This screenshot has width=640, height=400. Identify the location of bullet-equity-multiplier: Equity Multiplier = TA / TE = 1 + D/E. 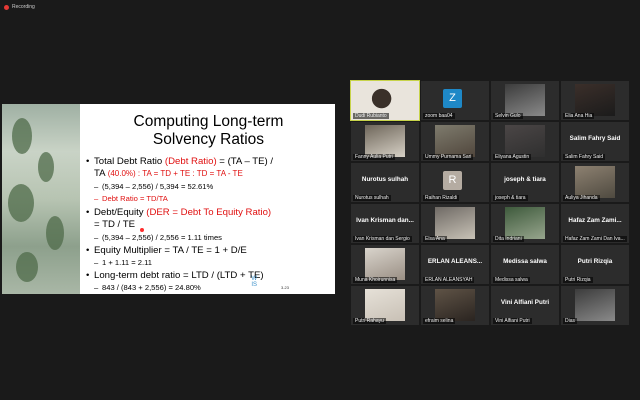
(205, 251).